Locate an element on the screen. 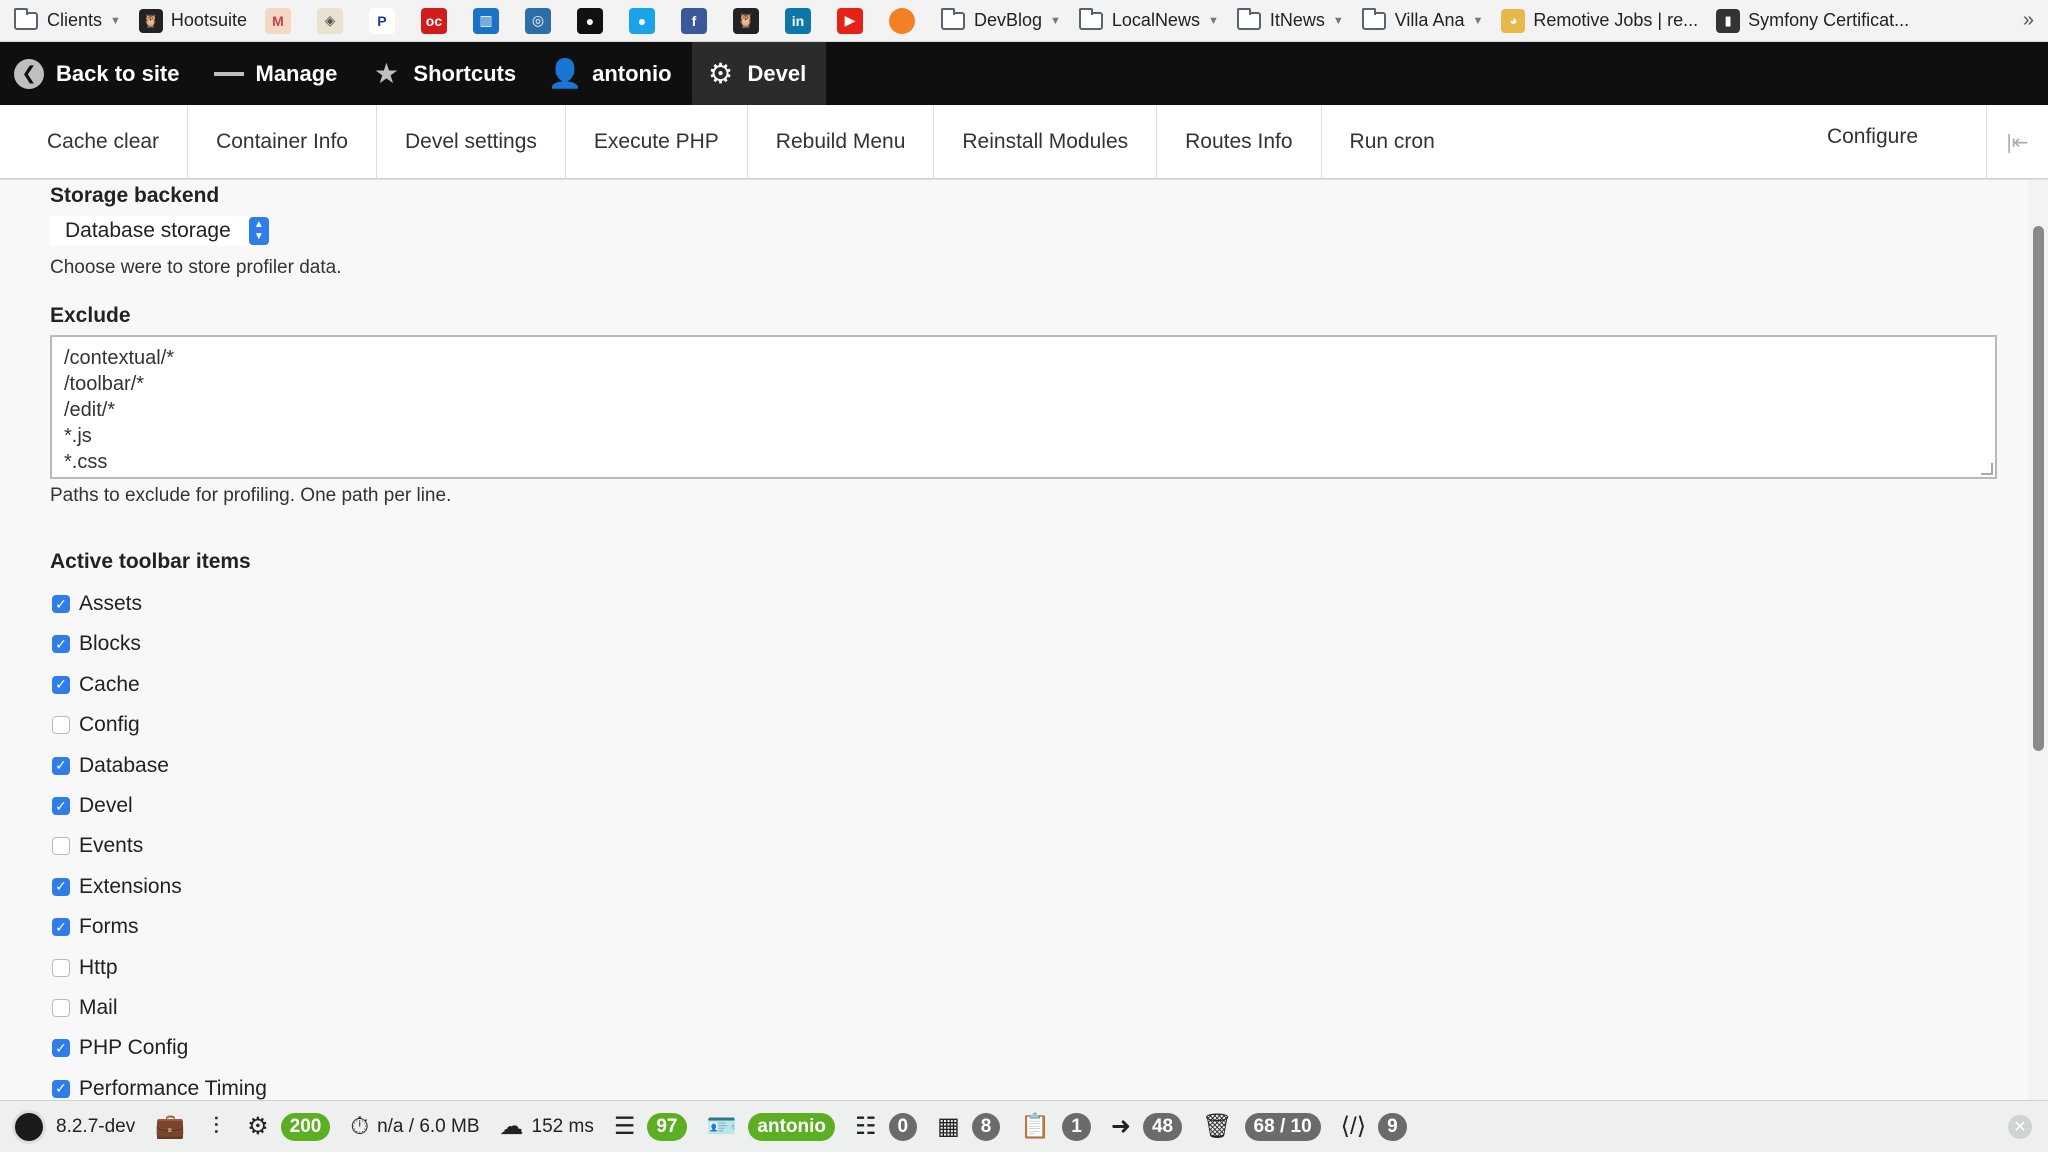 This screenshot has width=2048, height=1152. storage-backend-select: Database storage ▲ ▼ is located at coordinates (159, 231).